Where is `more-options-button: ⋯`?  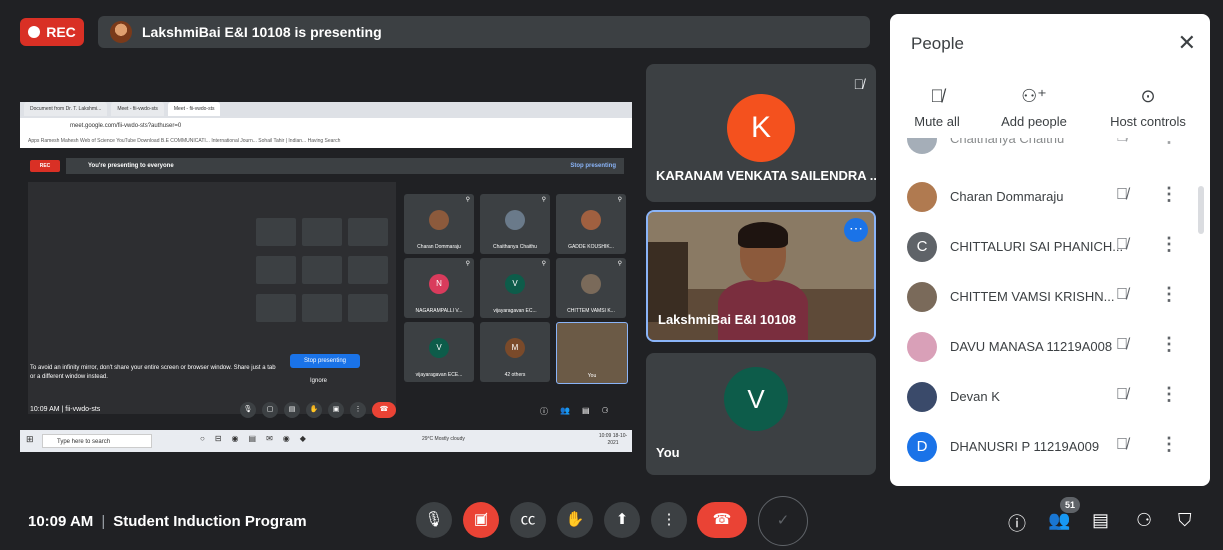
more-options-button: ⋯ is located at coordinates (856, 230).